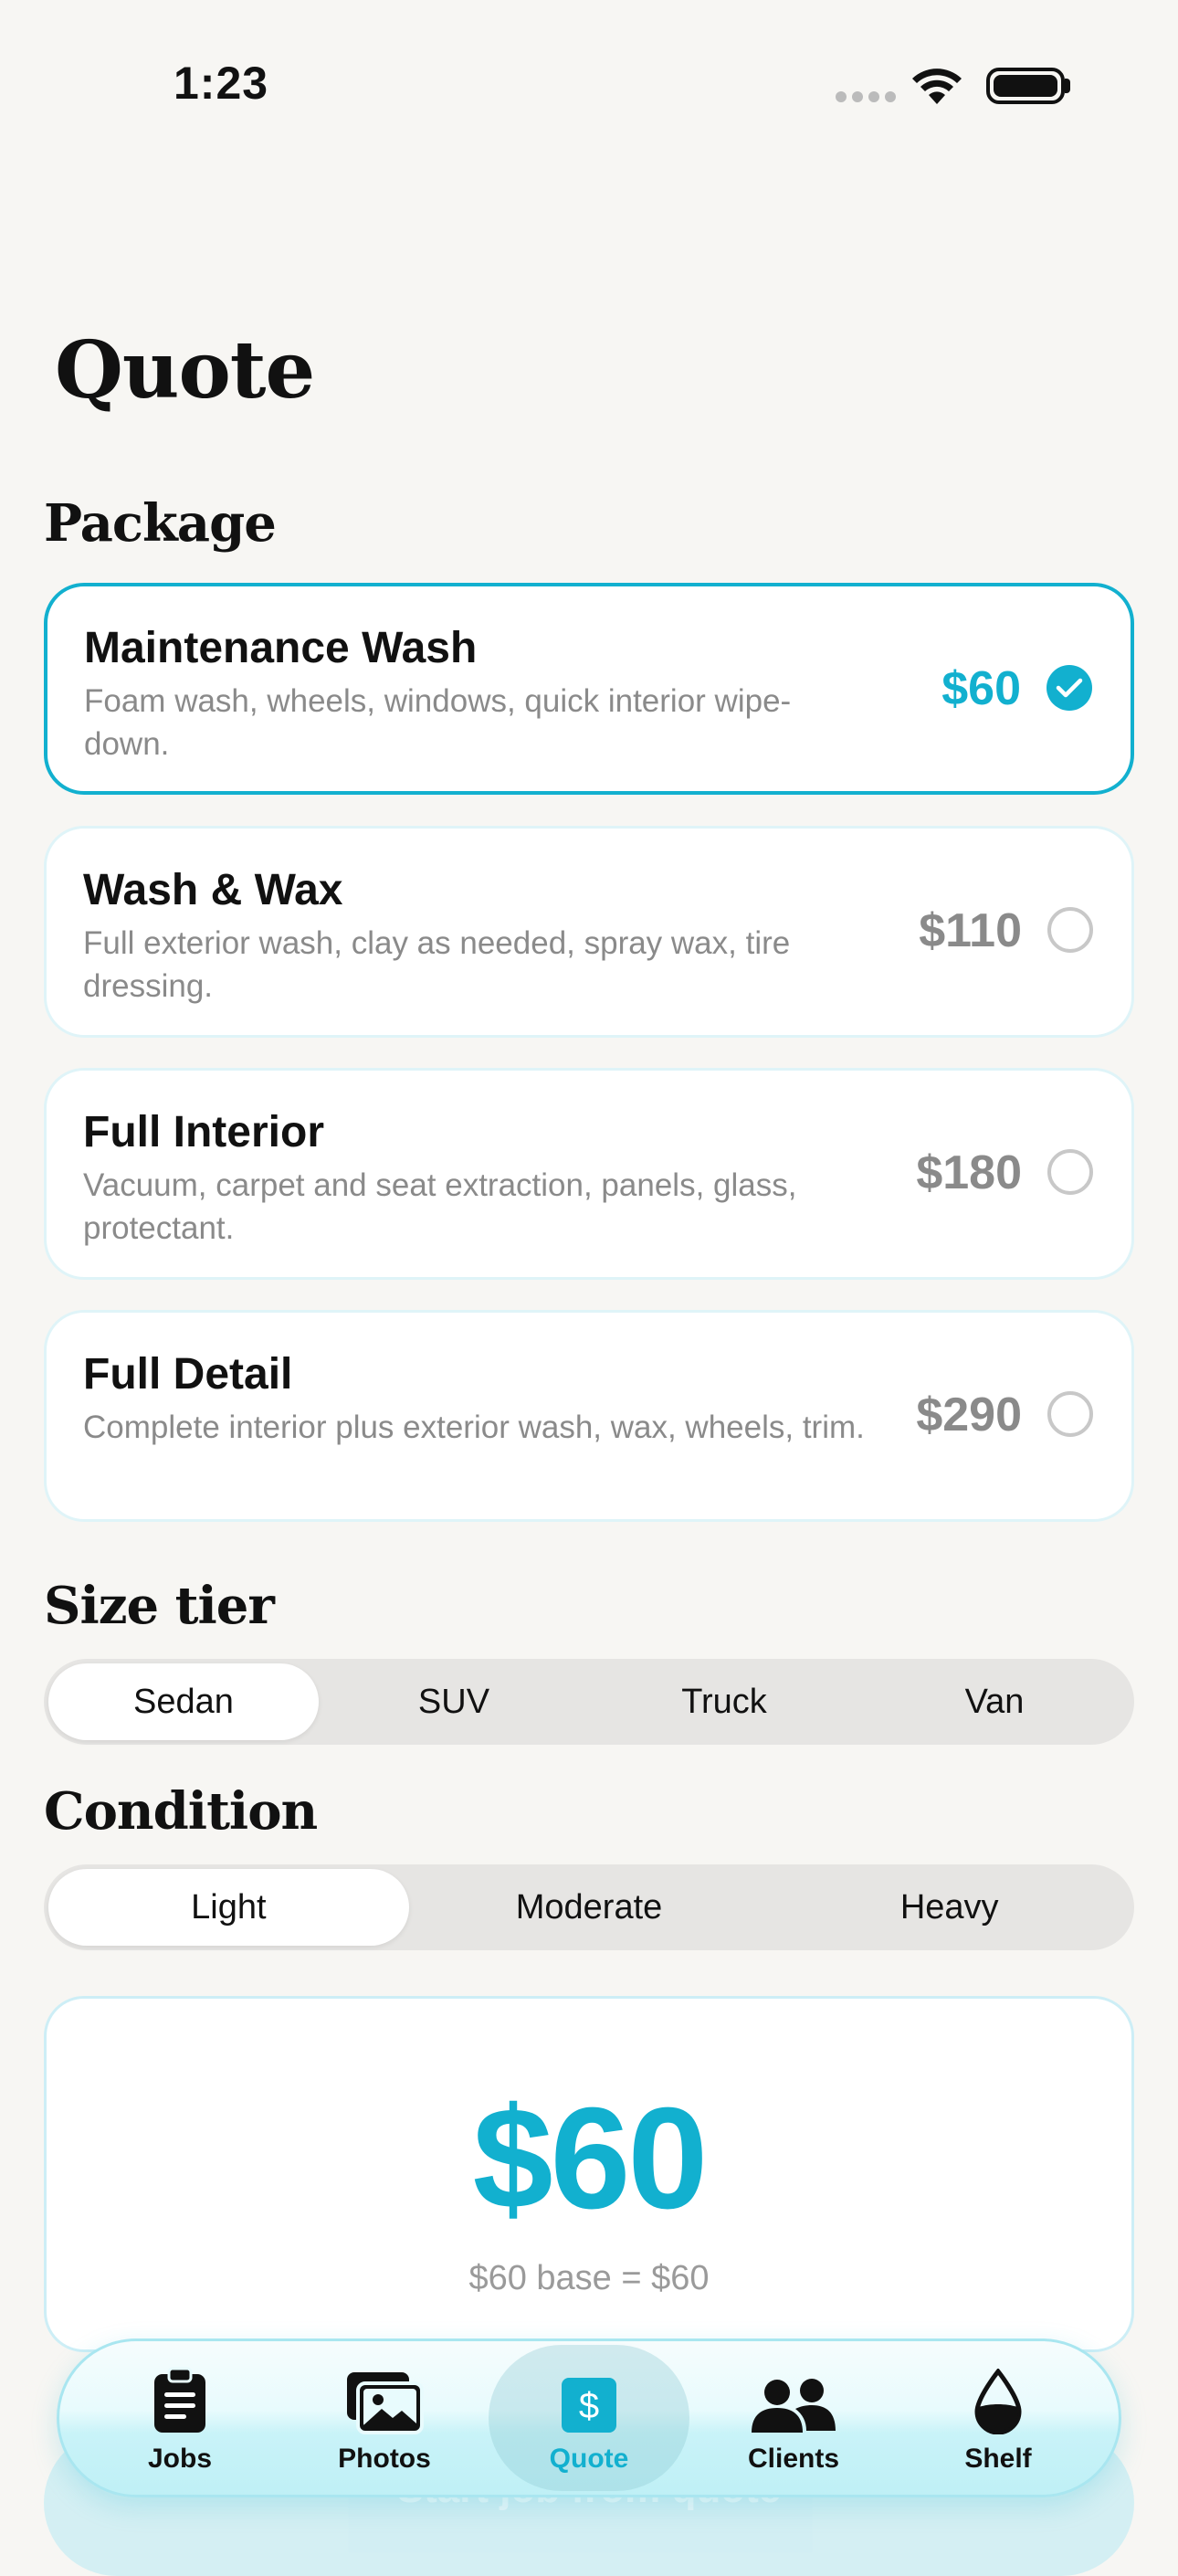  I want to click on segment-moderate: Moderate, so click(589, 1907).